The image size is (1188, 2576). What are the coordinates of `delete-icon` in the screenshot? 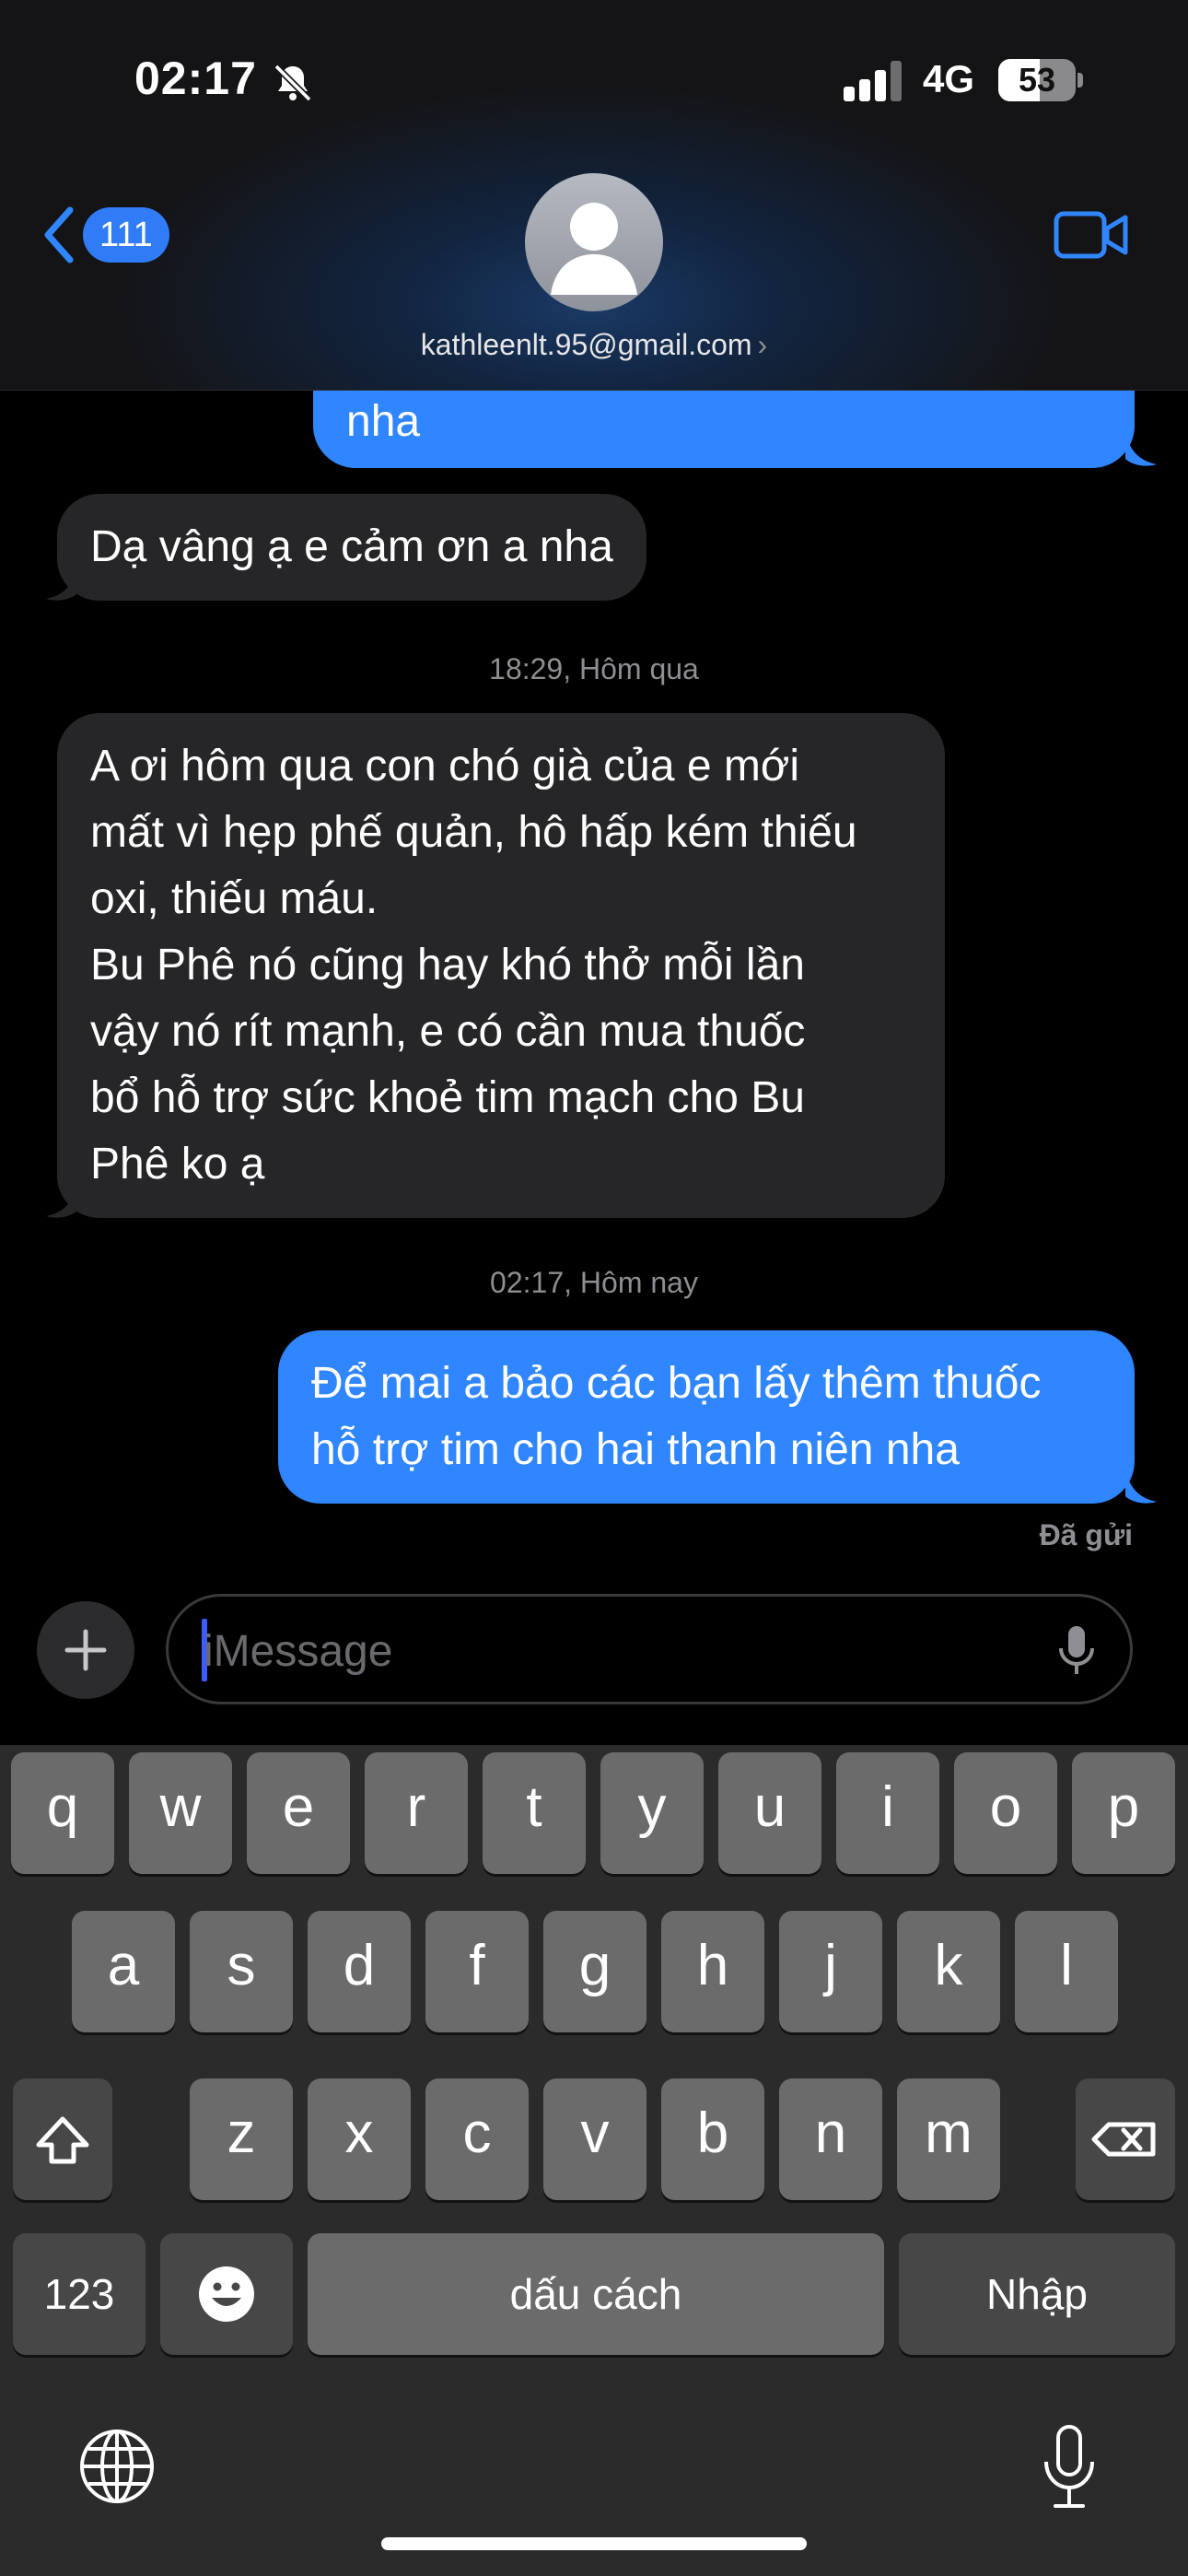 It's located at (1123, 2139).